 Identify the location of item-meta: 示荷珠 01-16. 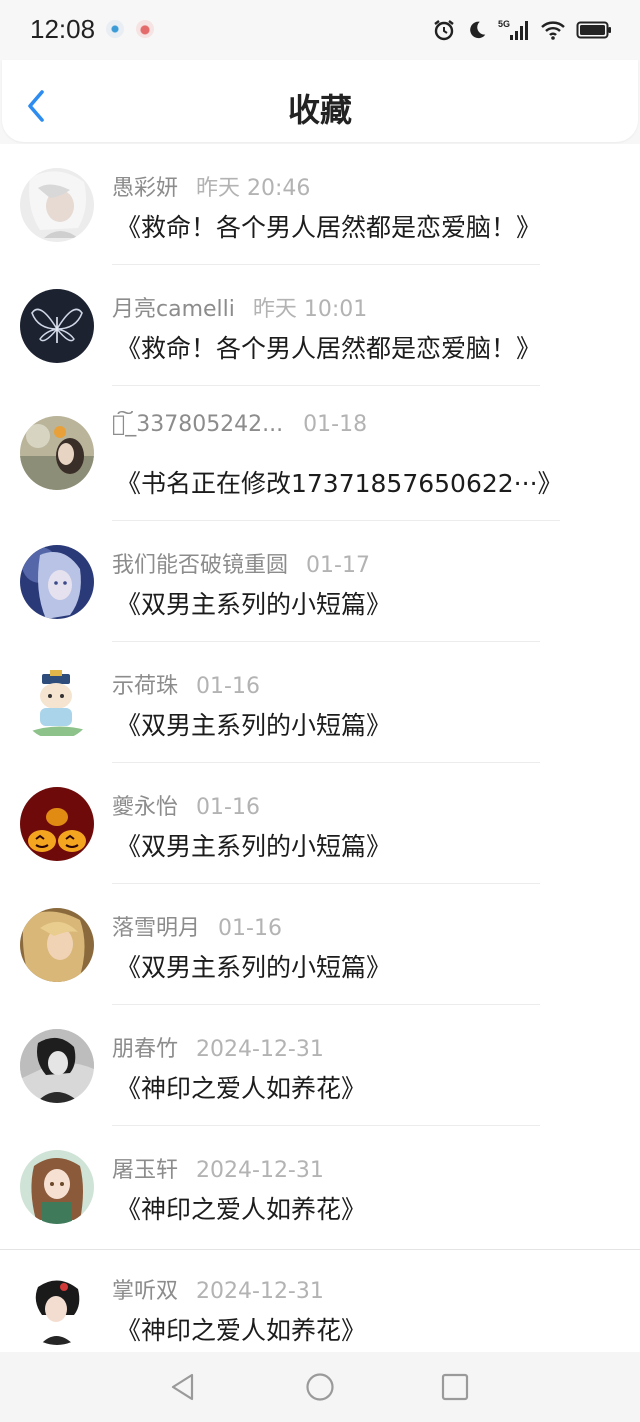
(186, 684).